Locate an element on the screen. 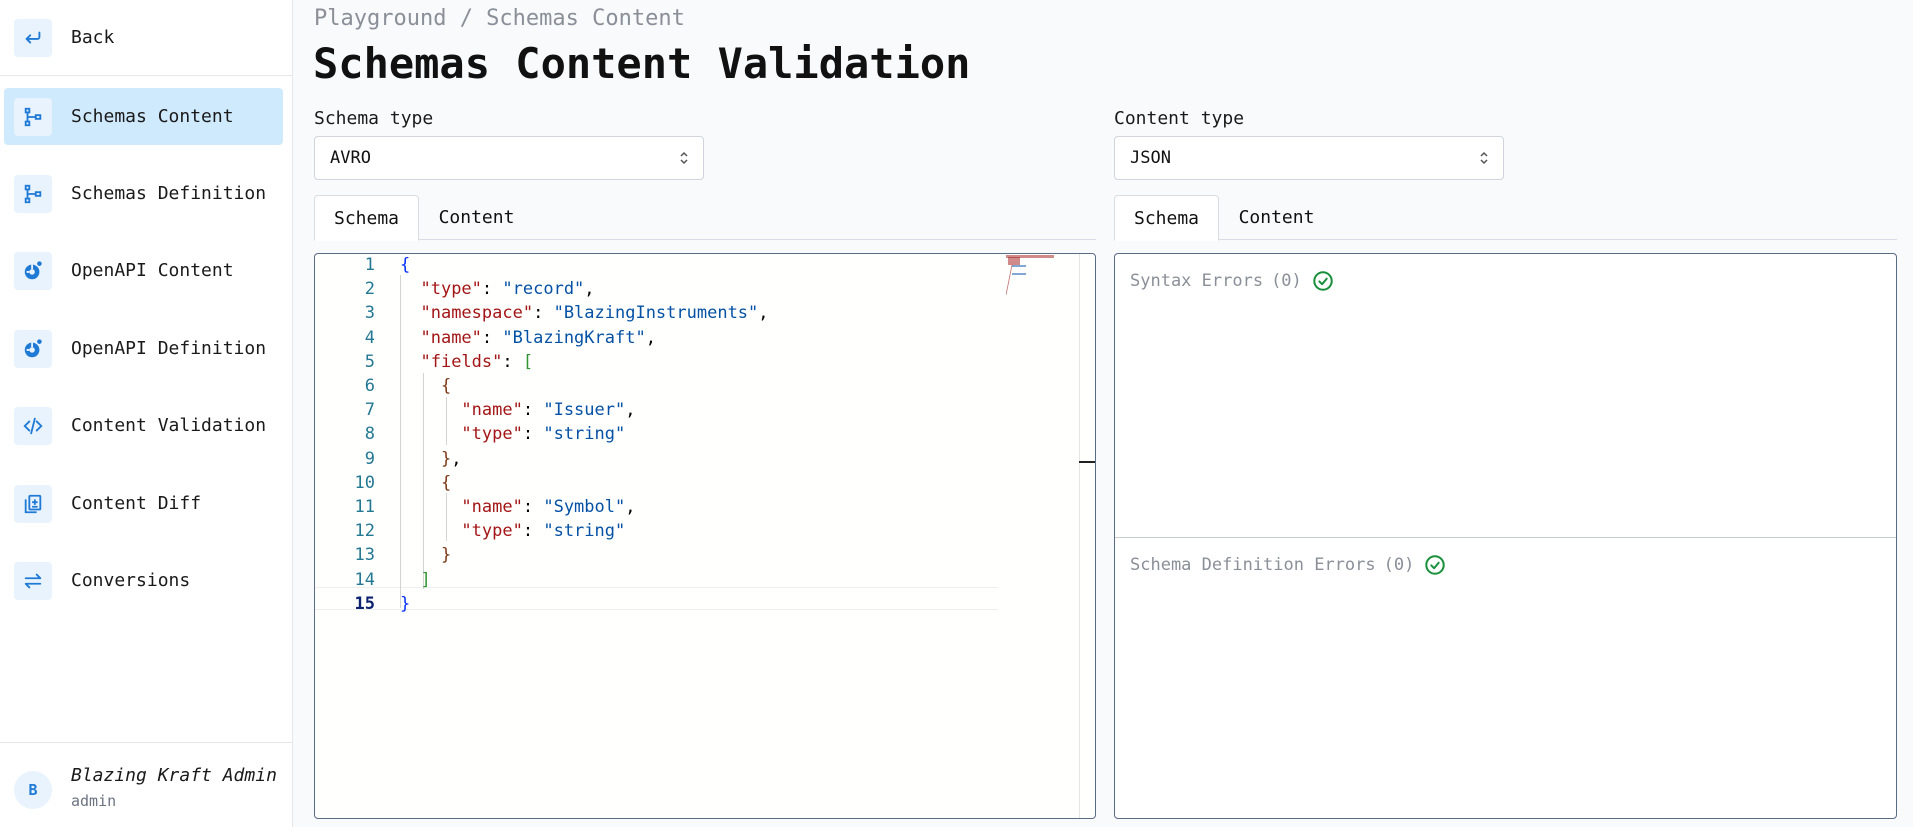  schema-type-value: AVRO is located at coordinates (350, 158).